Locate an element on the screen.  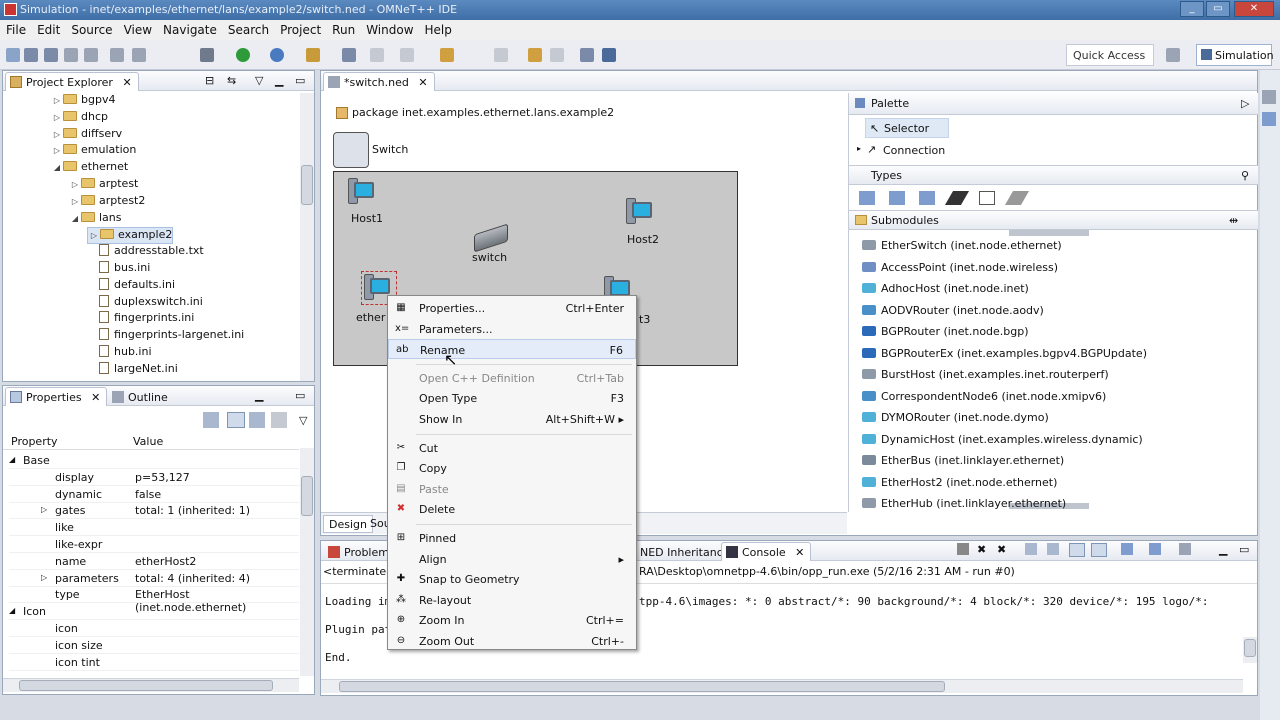
simple-module-icon is located at coordinates (867, 198).